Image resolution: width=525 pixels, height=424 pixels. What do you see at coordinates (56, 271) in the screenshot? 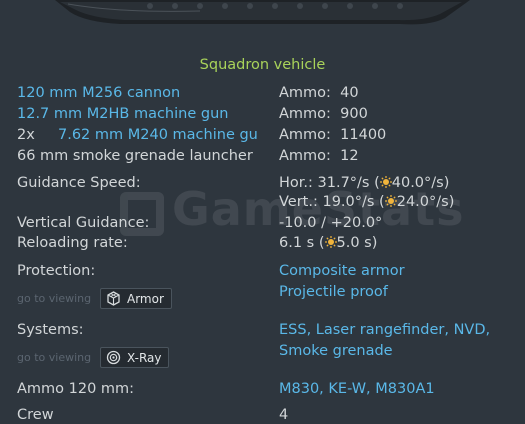
I see `protection-label: Protection:` at bounding box center [56, 271].